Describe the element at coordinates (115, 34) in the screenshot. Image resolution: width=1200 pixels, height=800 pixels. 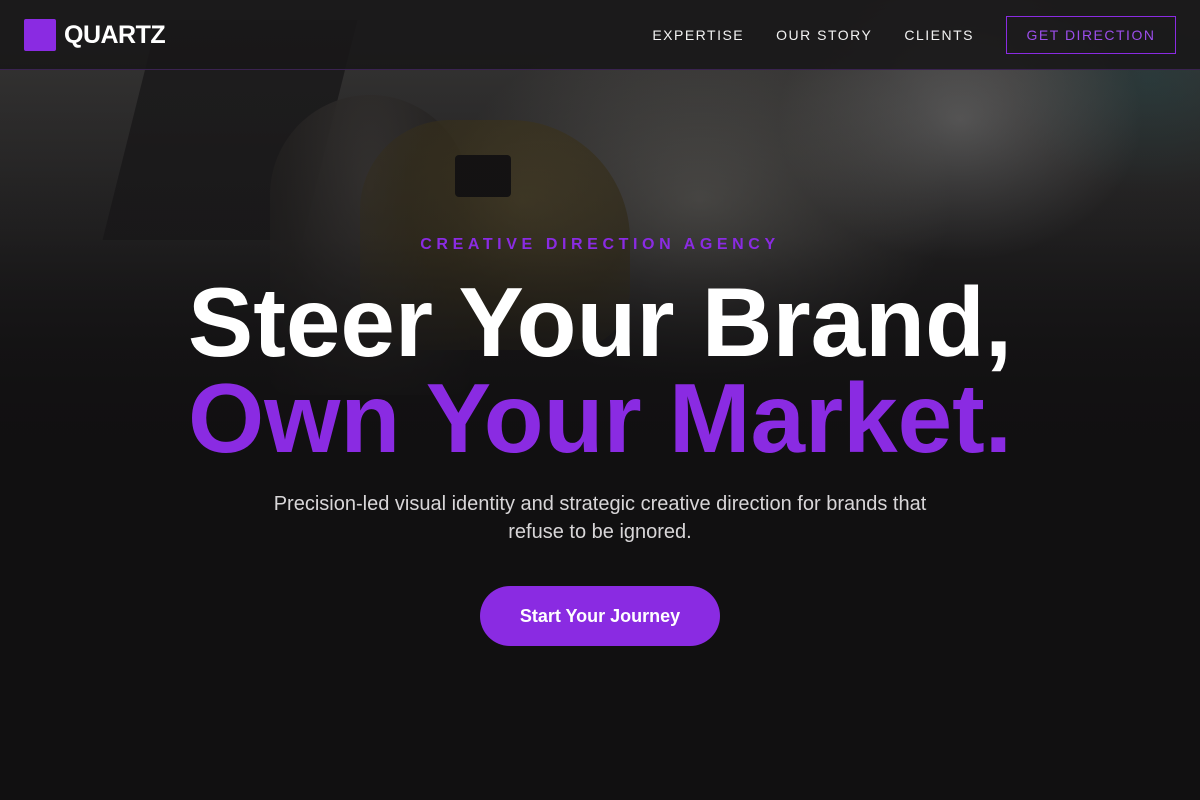
I see `logo-text: QUARTZ` at that location.